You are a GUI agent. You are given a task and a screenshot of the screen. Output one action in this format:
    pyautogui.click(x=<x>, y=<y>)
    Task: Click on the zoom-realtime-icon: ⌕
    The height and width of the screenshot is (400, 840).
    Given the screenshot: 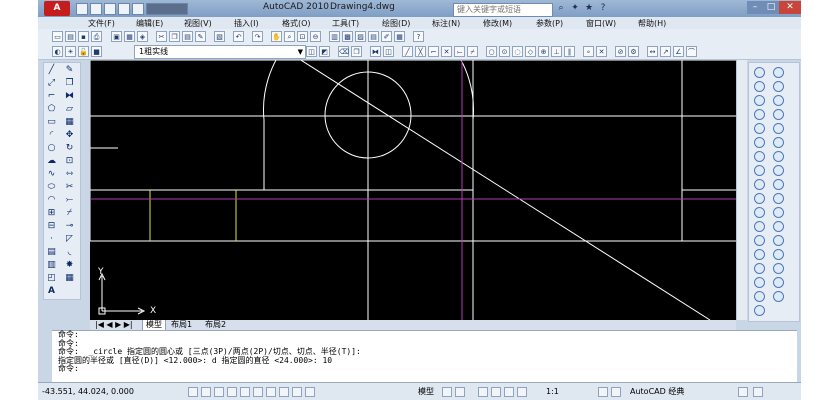 What is the action you would take?
    pyautogui.click(x=289, y=36)
    